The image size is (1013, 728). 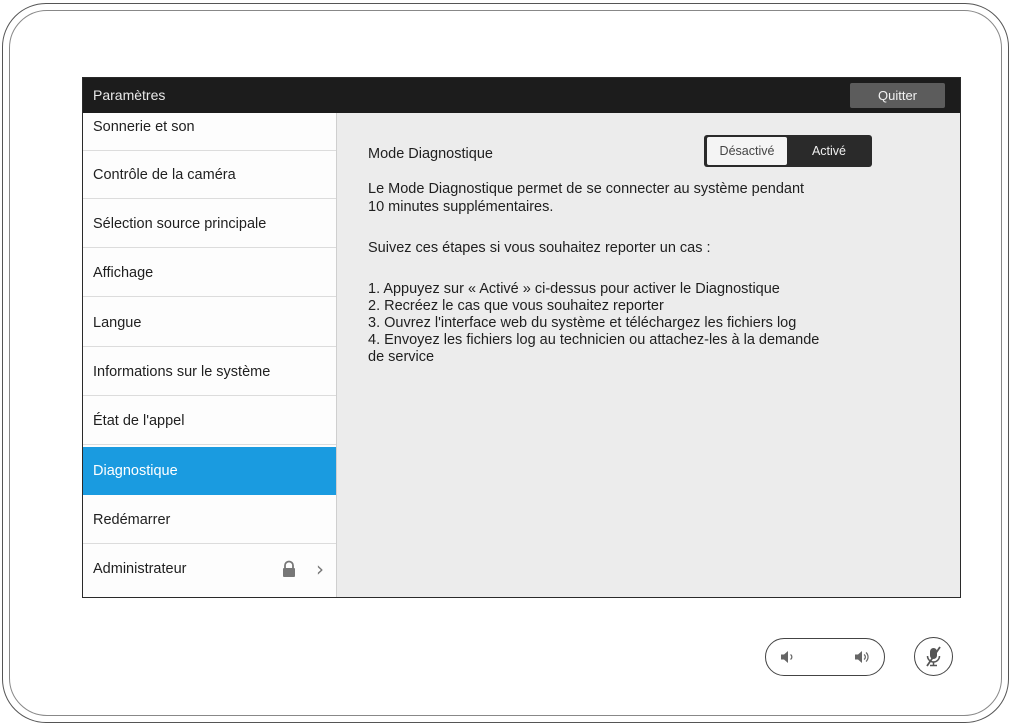 I want to click on sidebar-item-label: Diagnostique, so click(x=135, y=470).